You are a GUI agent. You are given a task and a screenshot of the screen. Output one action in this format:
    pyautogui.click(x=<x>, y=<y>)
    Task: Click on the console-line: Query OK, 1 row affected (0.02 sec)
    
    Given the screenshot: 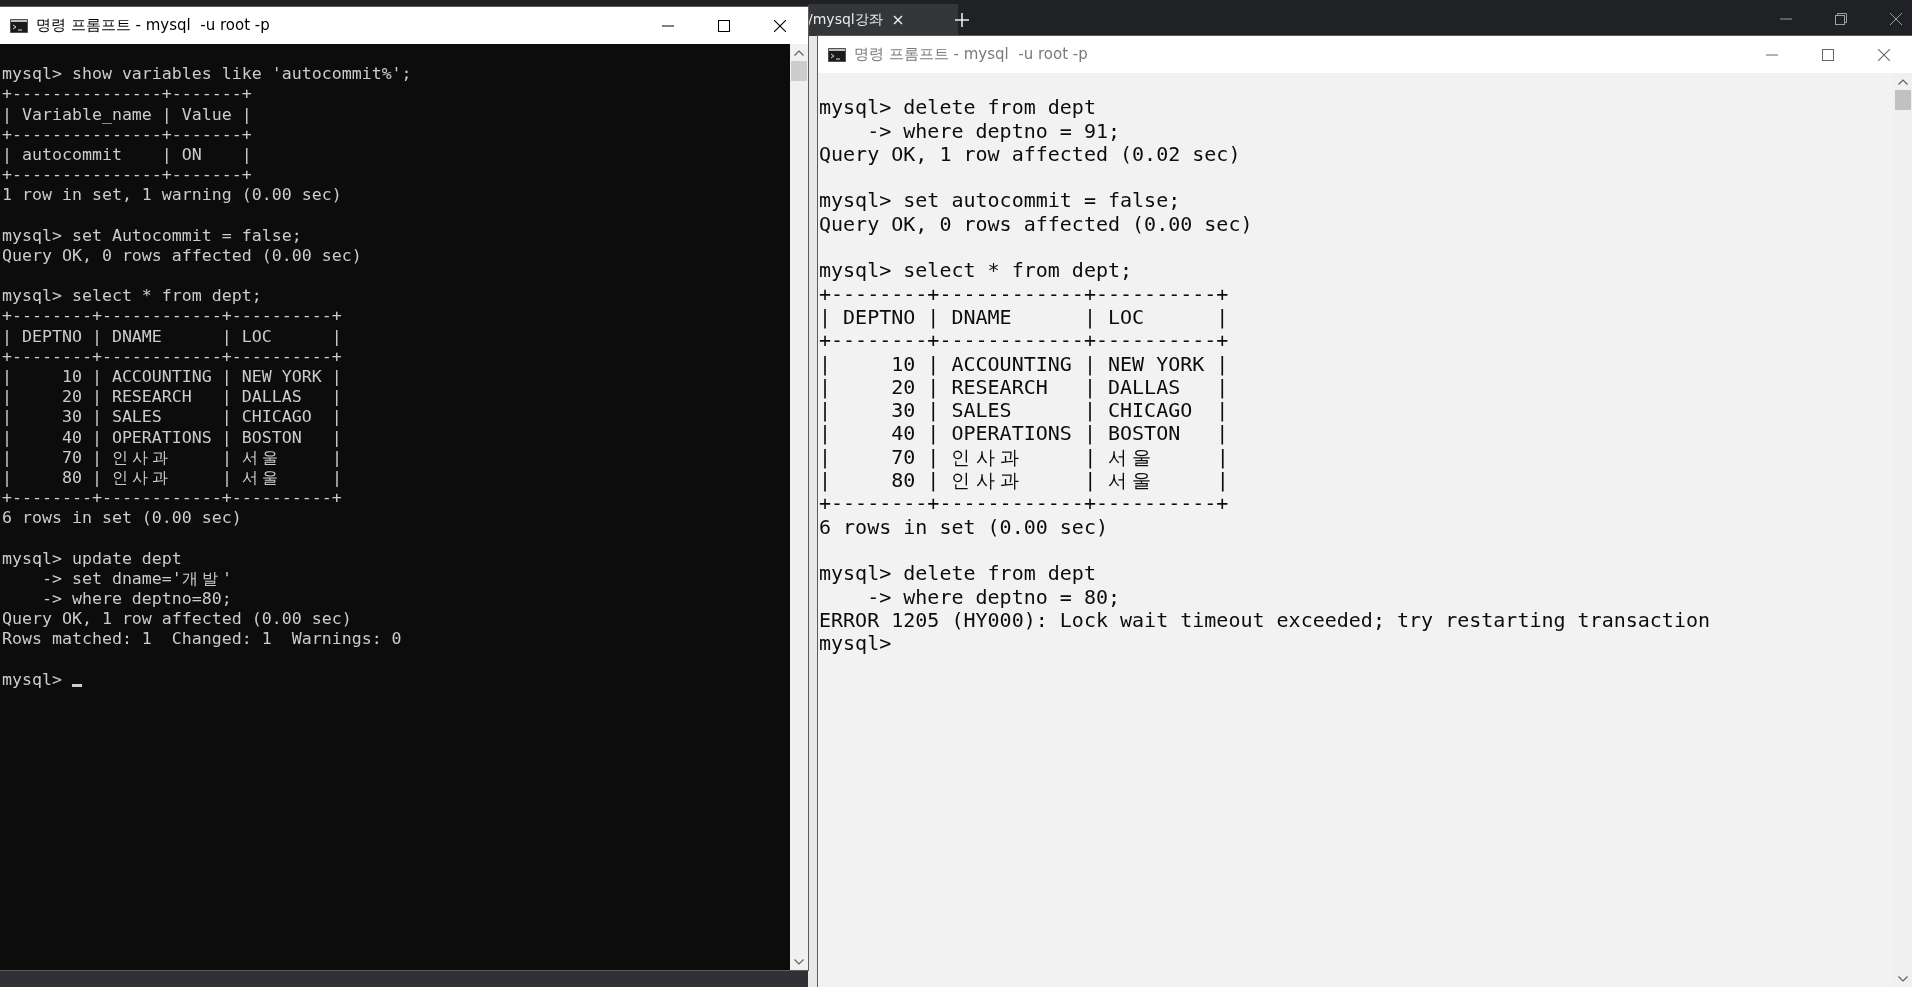 What is the action you would take?
    pyautogui.click(x=1030, y=154)
    